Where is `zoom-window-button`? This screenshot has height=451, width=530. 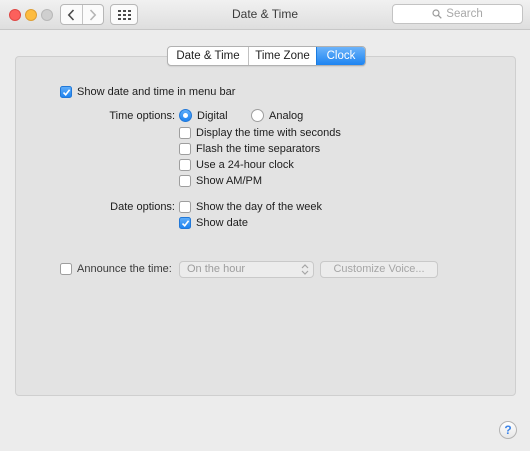 zoom-window-button is located at coordinates (47, 15).